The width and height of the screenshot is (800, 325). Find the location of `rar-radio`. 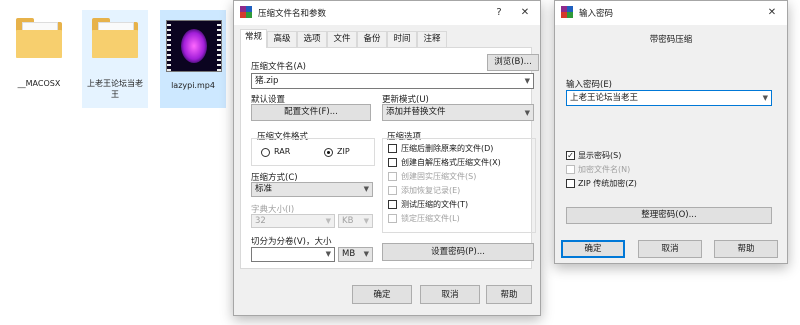

rar-radio is located at coordinates (265, 152).